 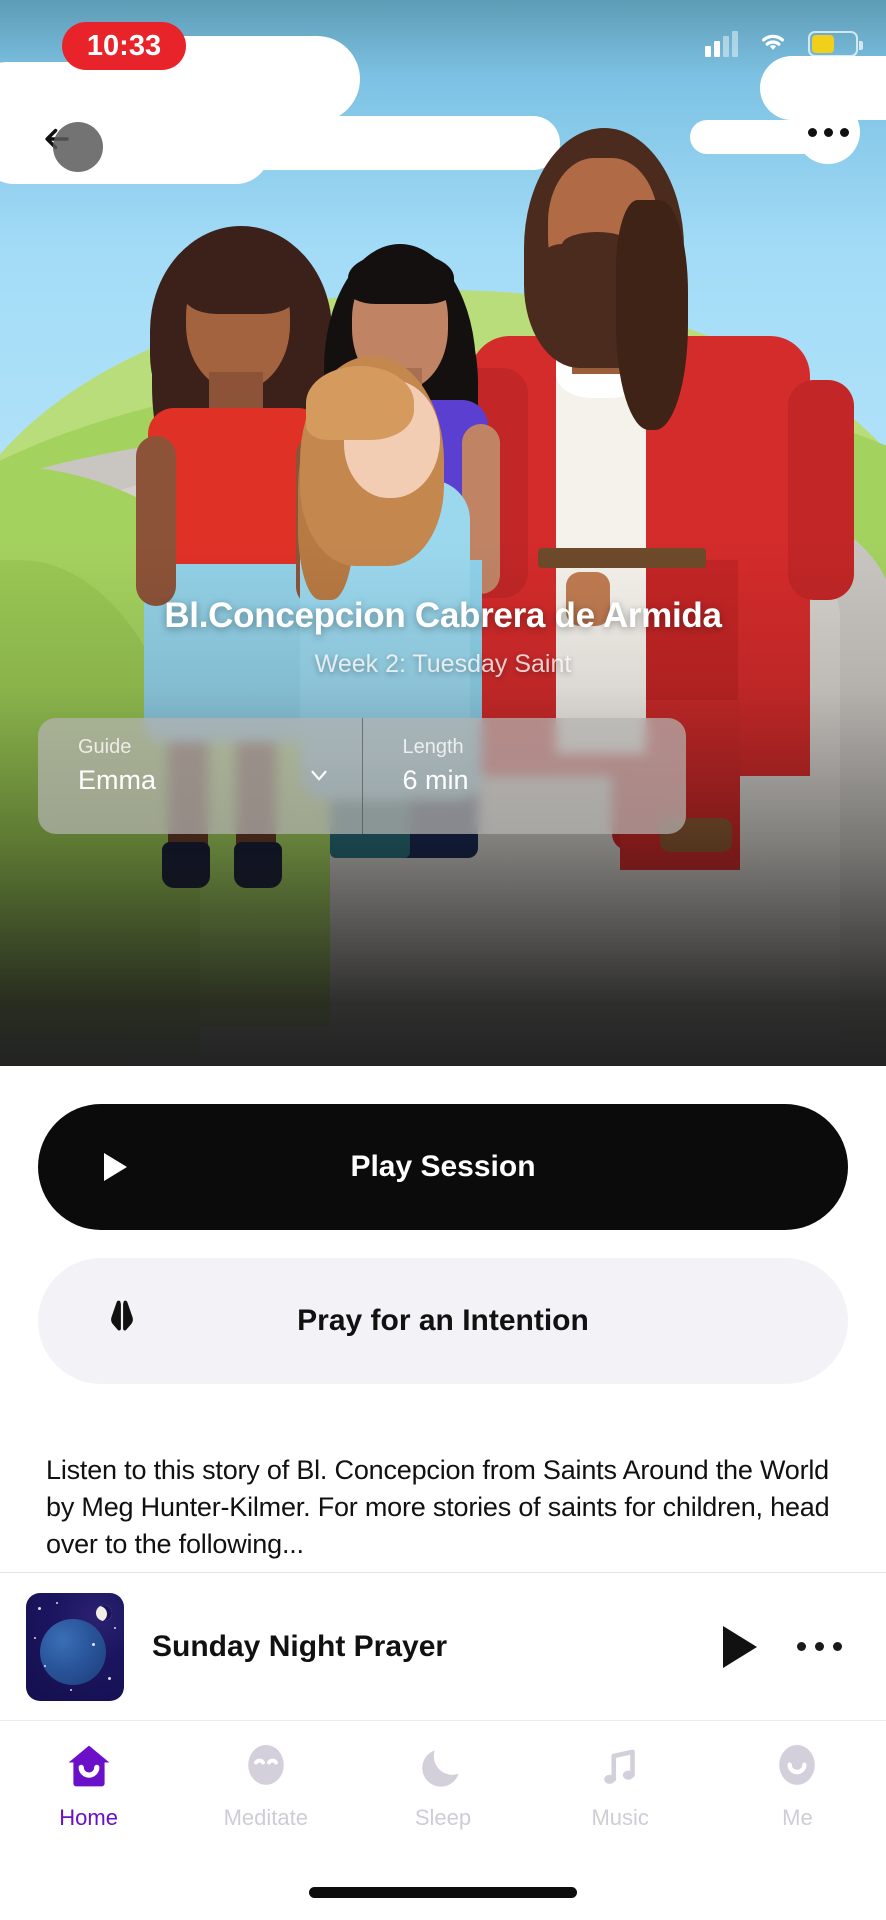 What do you see at coordinates (524, 776) in the screenshot?
I see `length-display: Length 6 min` at bounding box center [524, 776].